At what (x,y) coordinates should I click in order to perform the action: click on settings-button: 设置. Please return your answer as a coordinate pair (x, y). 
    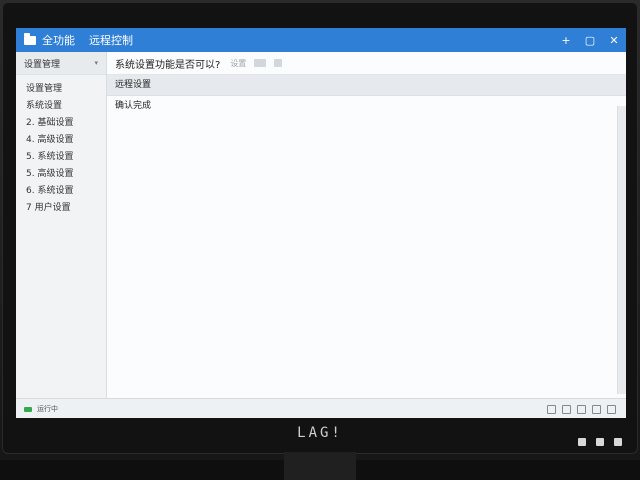
    Looking at the image, I should click on (238, 63).